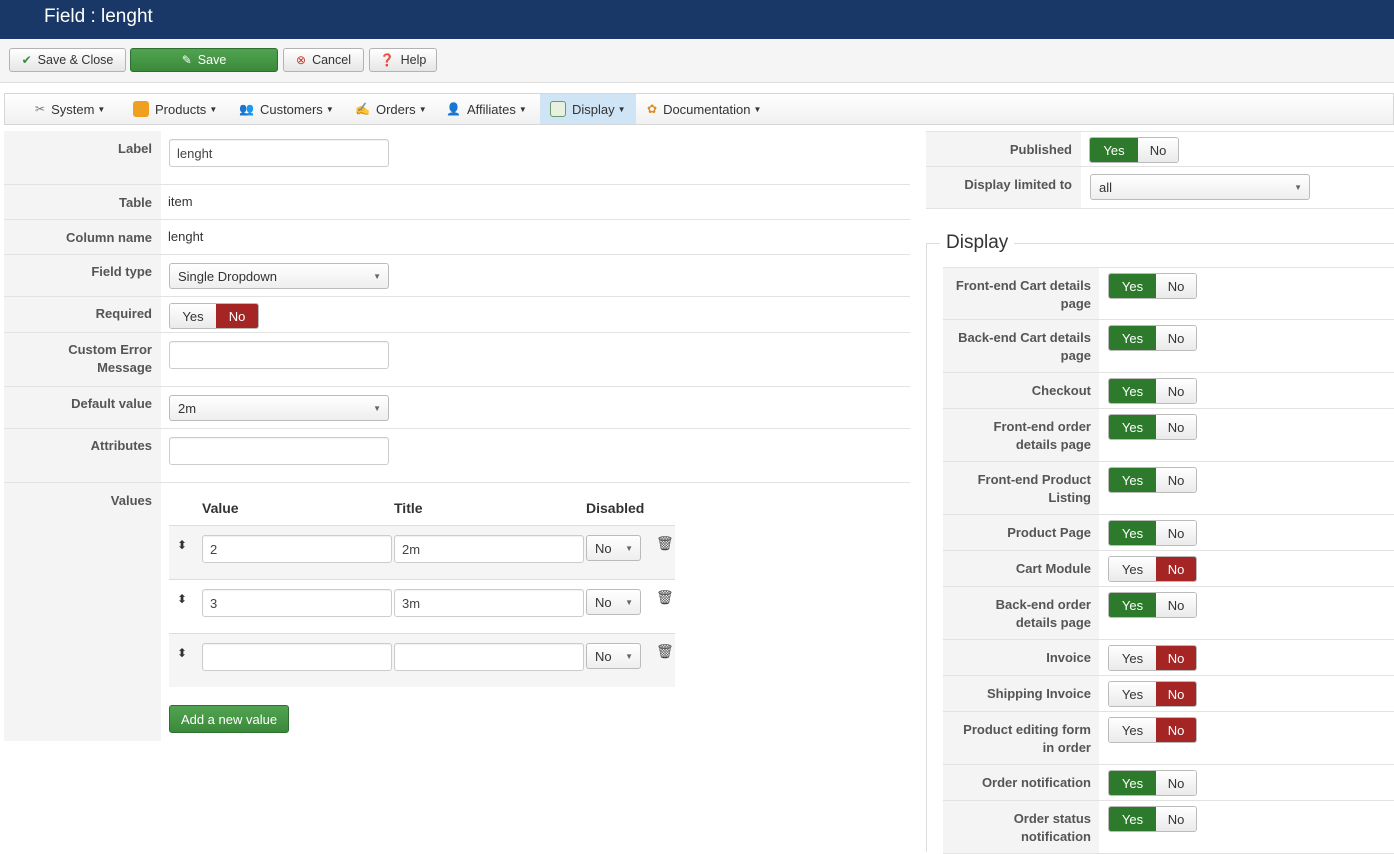  I want to click on cancel-button: ⊗ Cancel, so click(323, 60).